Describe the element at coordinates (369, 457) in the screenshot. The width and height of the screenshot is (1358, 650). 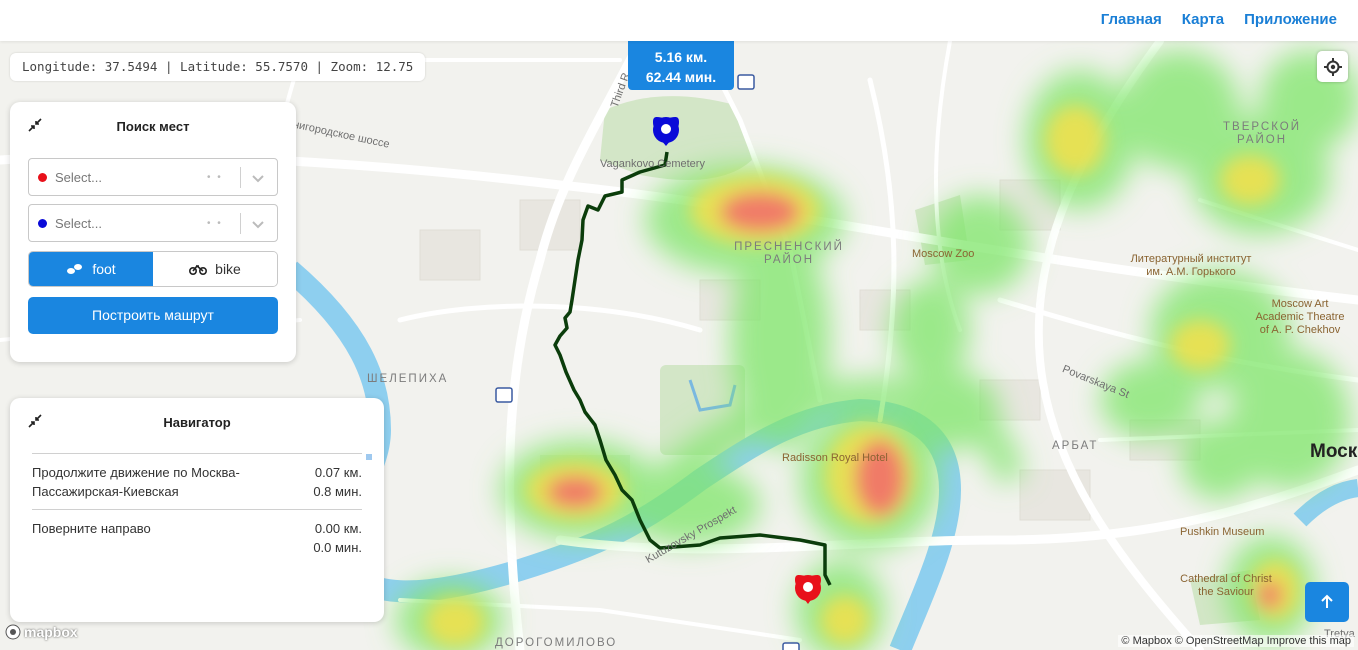
I see `scrollbar-thumb` at that location.